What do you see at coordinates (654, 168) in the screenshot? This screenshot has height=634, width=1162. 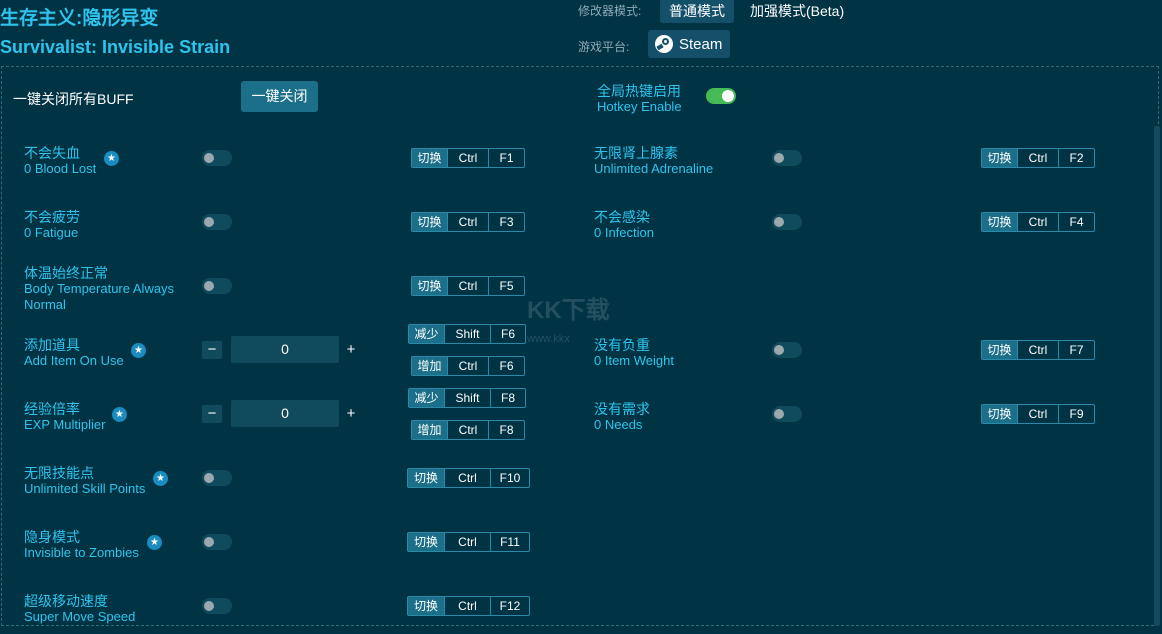 I see `cheat-name-en: Unlimited Adrenaline` at bounding box center [654, 168].